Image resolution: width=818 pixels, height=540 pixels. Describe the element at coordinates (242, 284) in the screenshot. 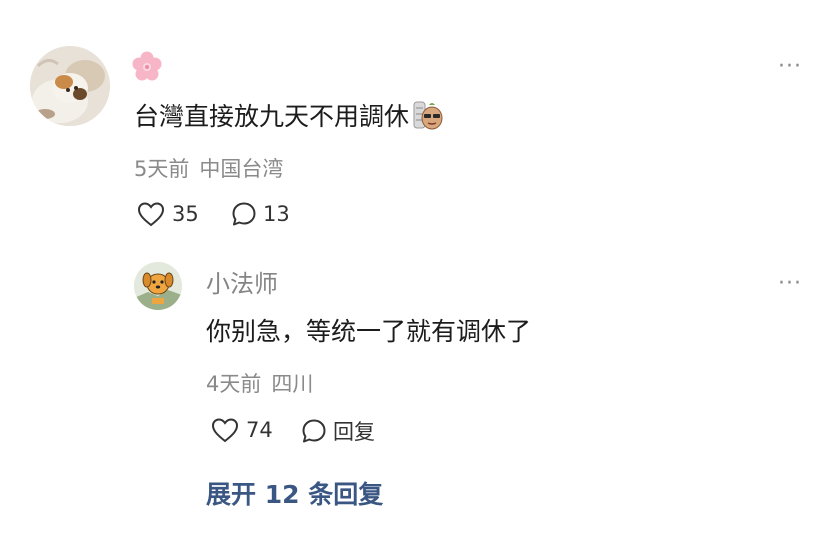

I see `reply-username: 小法师` at that location.